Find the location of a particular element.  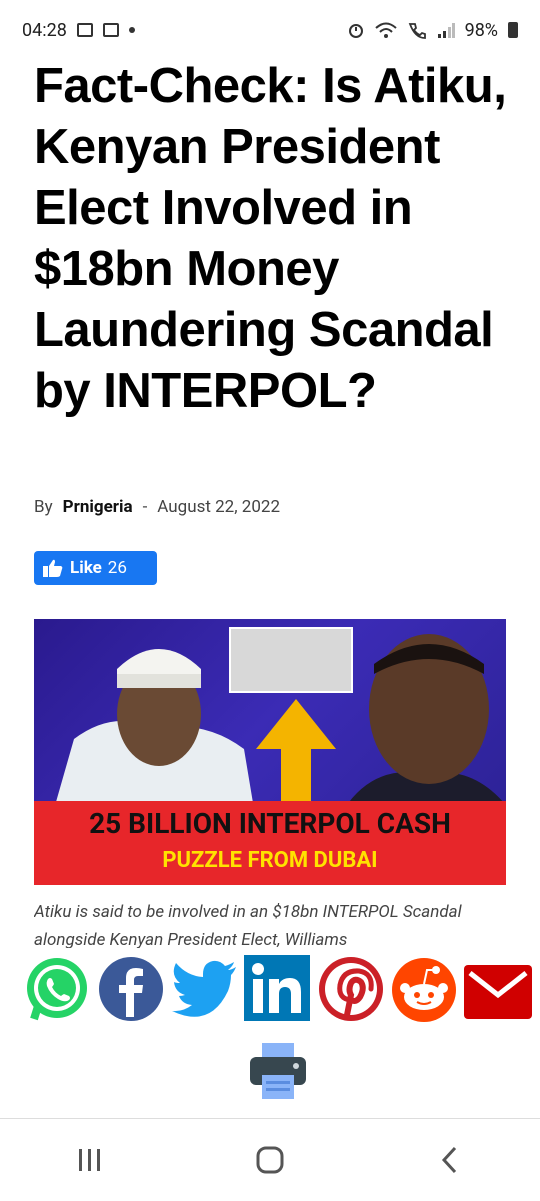

printer-icon is located at coordinates (278, 1071).